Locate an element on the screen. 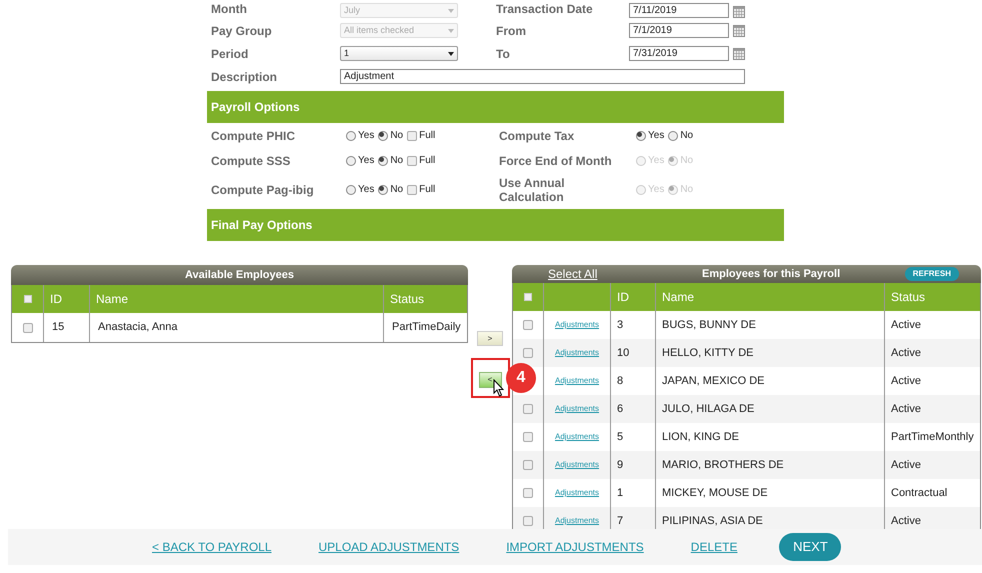 Image resolution: width=982 pixels, height=573 pixels. select-field: July is located at coordinates (399, 10).